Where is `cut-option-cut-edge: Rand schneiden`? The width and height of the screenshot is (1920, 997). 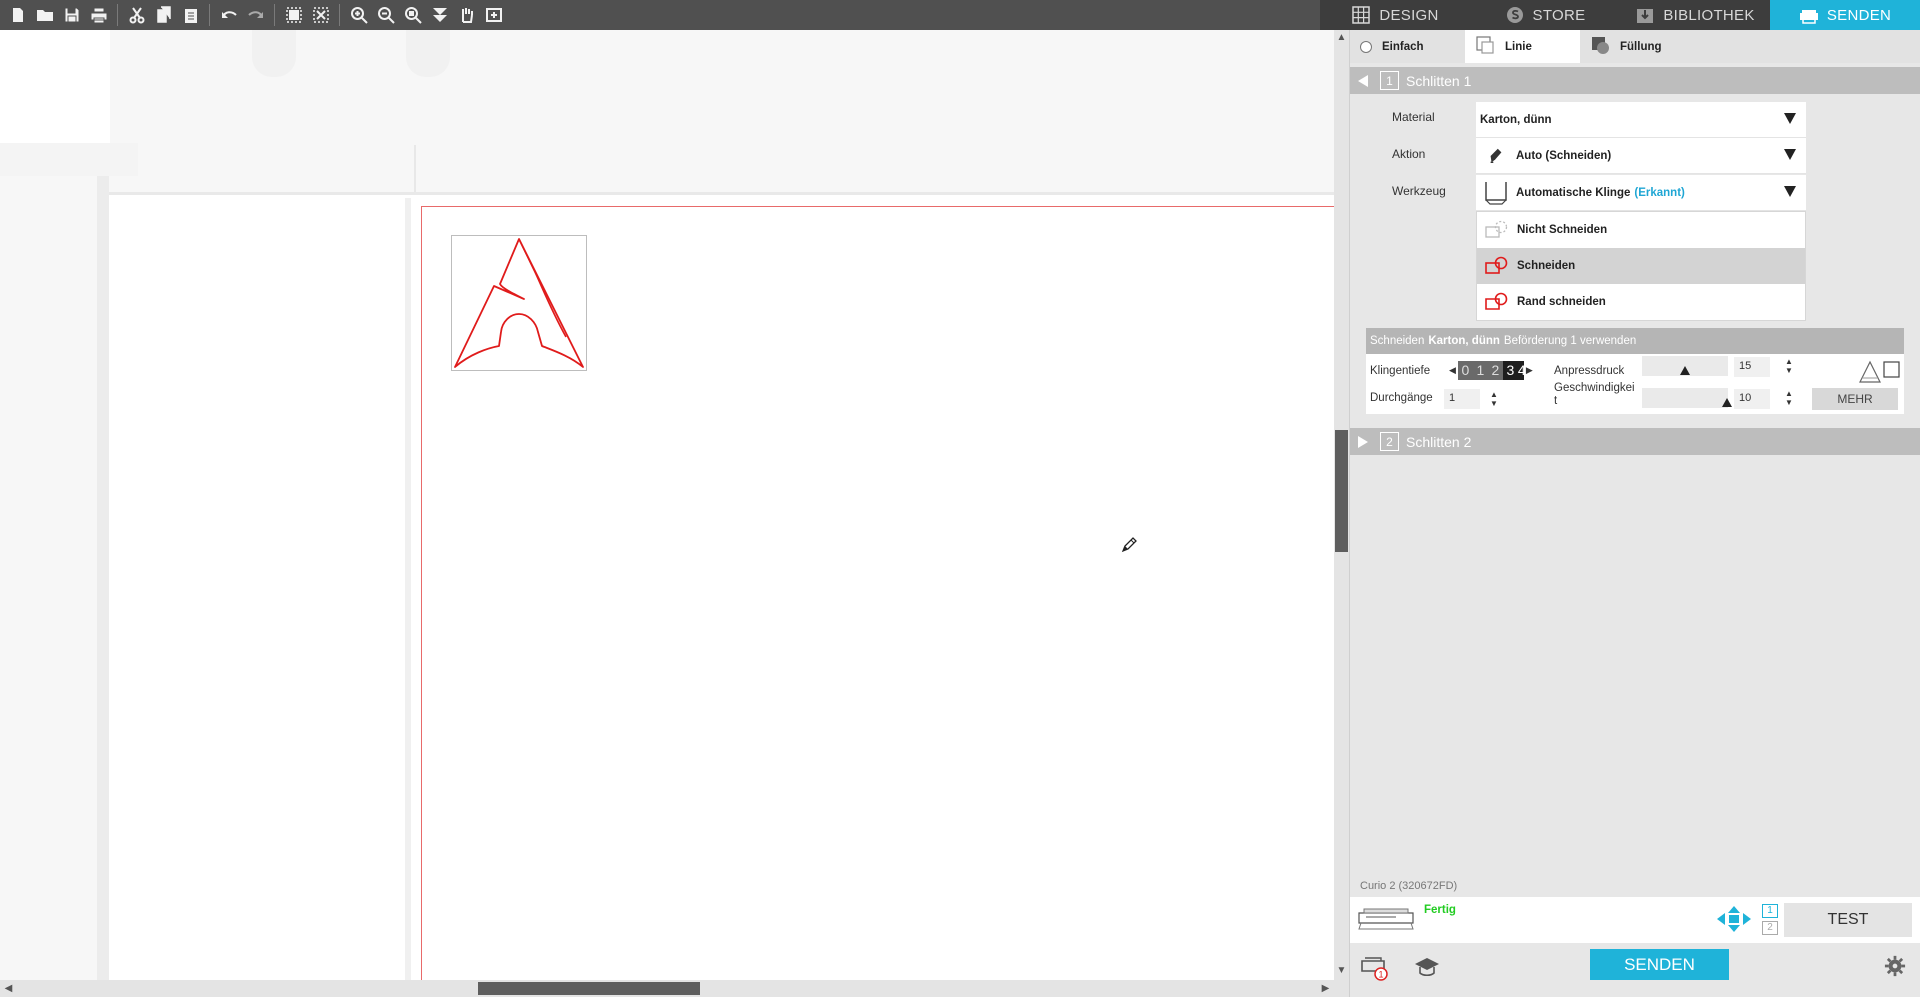 cut-option-cut-edge: Rand schneiden is located at coordinates (1641, 302).